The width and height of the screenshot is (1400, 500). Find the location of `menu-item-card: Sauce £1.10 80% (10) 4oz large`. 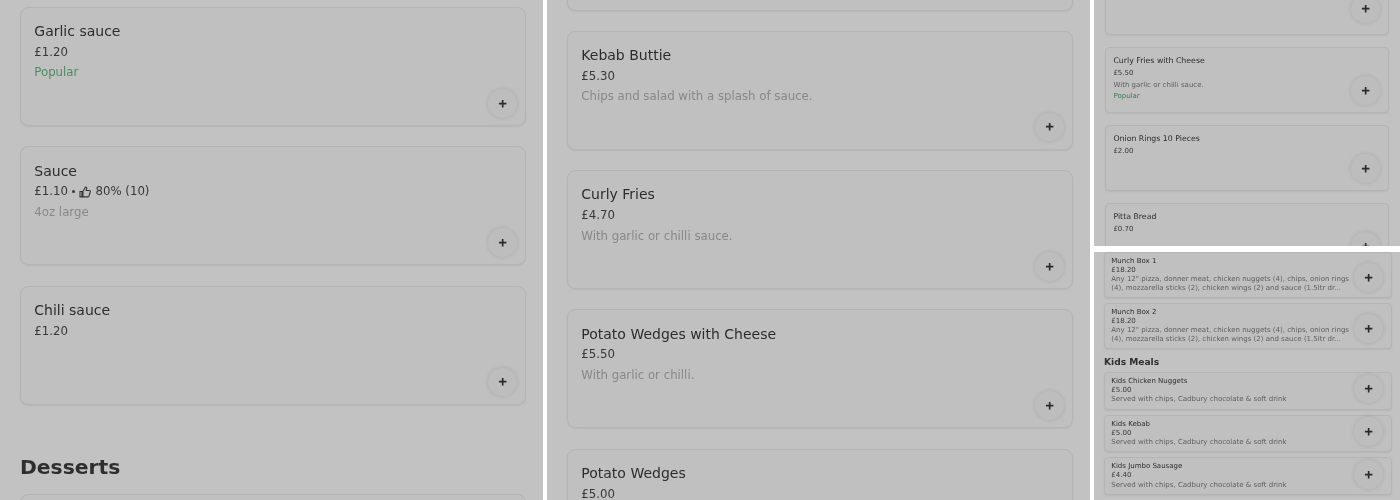

menu-item-card: Sauce £1.10 80% (10) 4oz large is located at coordinates (273, 206).